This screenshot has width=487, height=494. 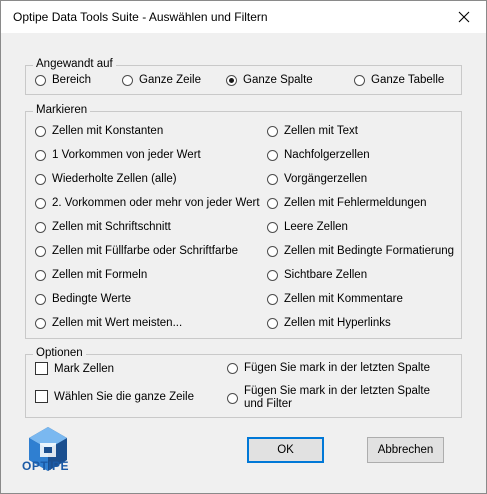 What do you see at coordinates (316, 227) in the screenshot?
I see `radio-label: Leere Zellen` at bounding box center [316, 227].